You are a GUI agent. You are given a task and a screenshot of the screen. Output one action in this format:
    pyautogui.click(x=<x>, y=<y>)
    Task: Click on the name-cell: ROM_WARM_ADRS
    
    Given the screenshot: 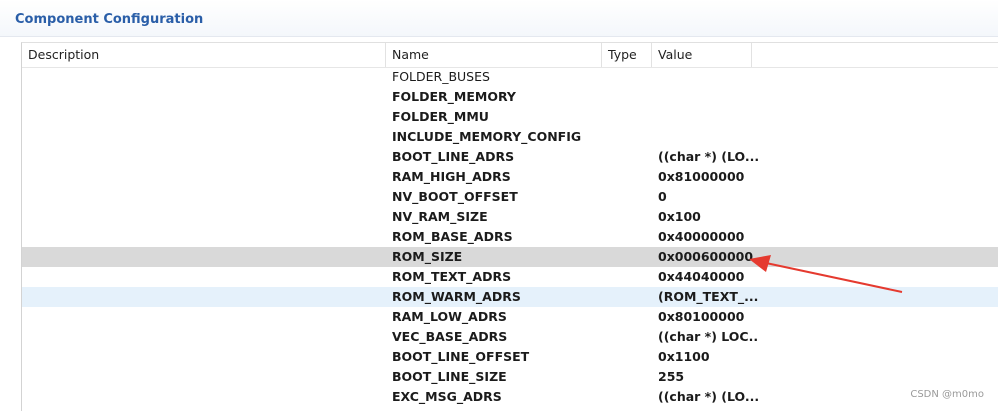 What is the action you would take?
    pyautogui.click(x=456, y=296)
    